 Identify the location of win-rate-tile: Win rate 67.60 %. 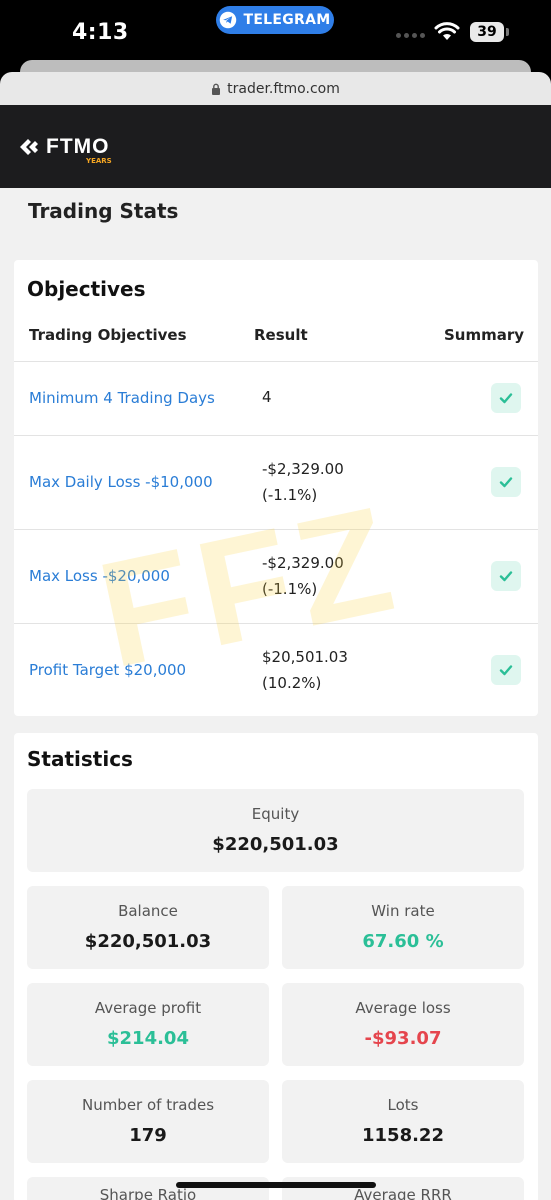
(403, 927).